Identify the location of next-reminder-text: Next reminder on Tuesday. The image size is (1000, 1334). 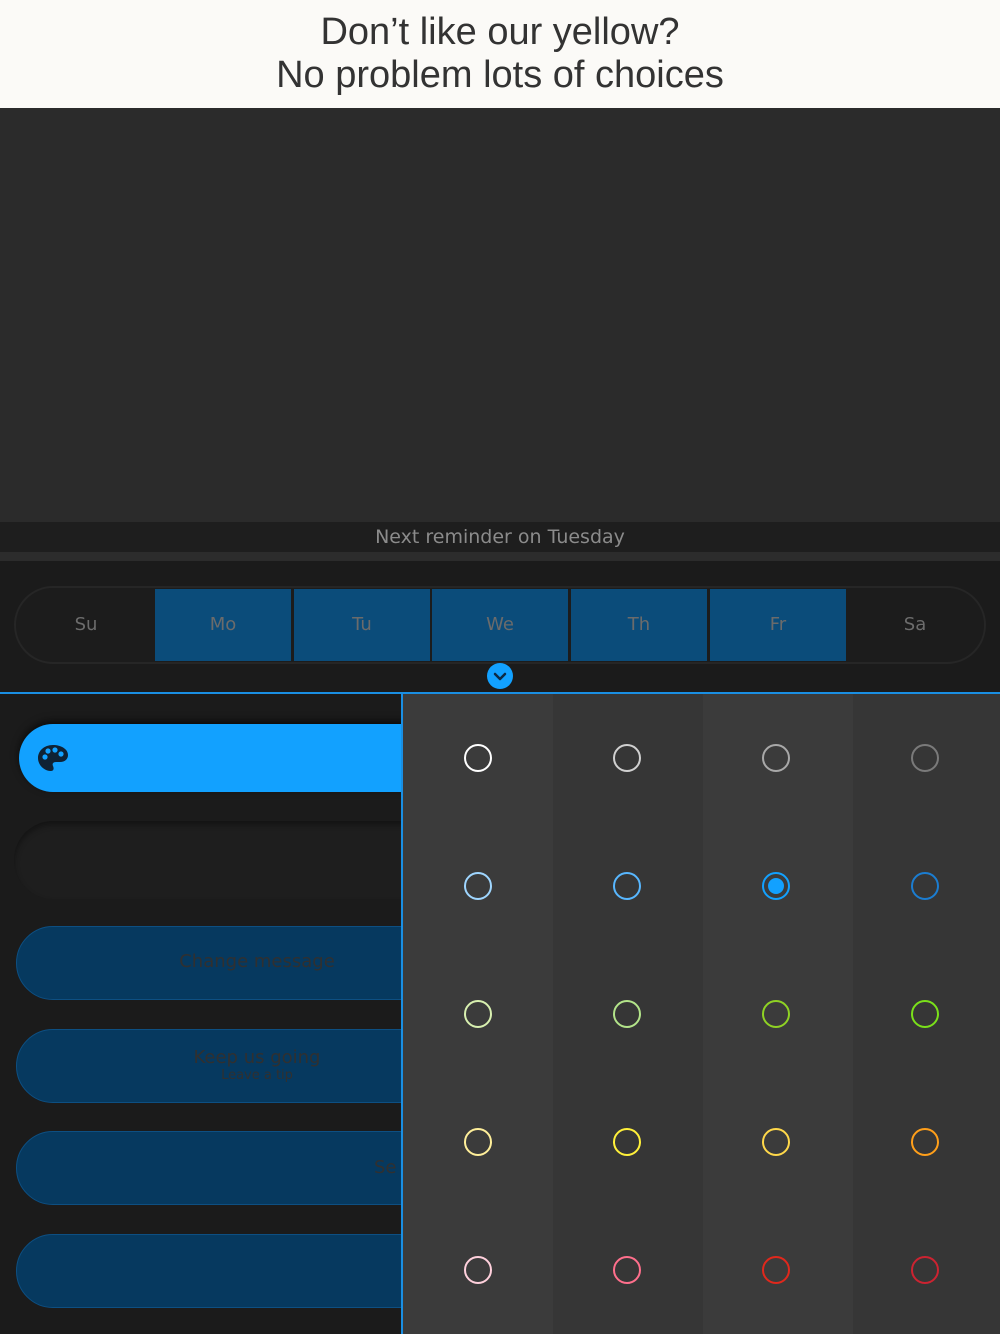
(500, 537).